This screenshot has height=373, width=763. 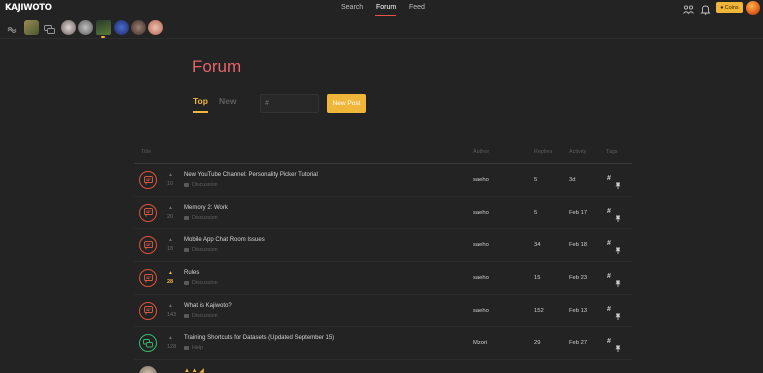 I want to click on reply-count: 34, so click(x=537, y=245).